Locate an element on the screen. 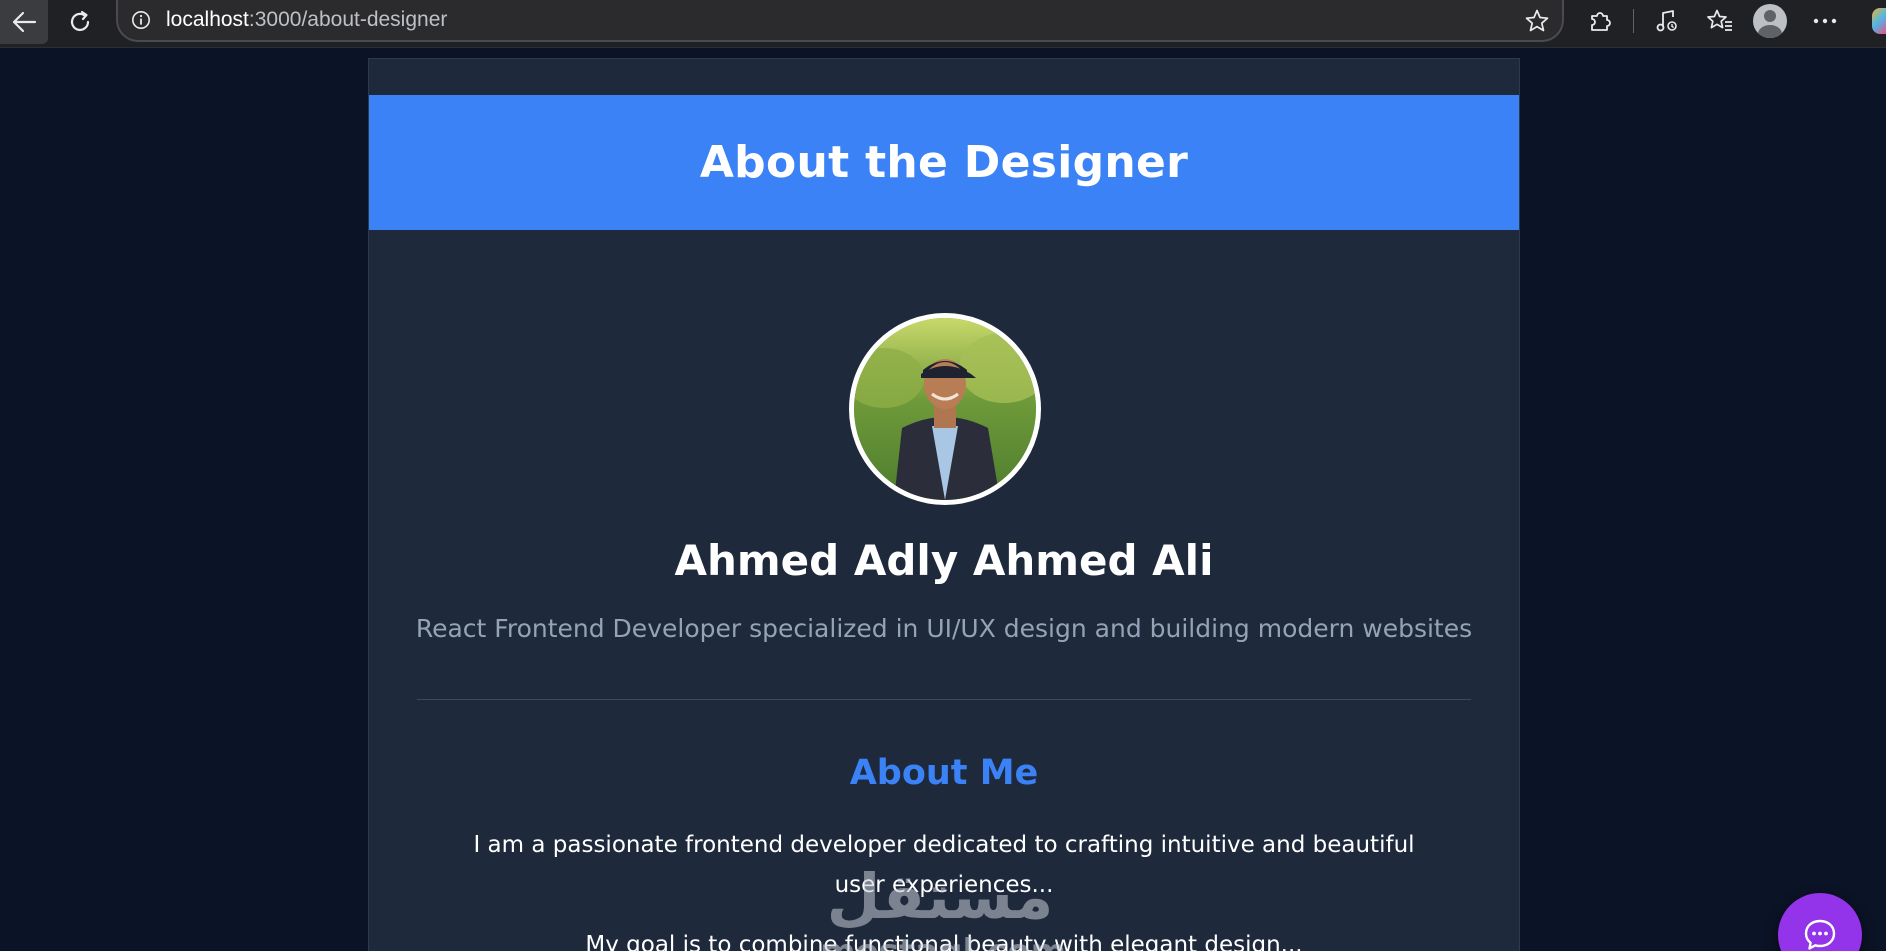 This screenshot has height=951, width=1886. reload-button is located at coordinates (80, 22).